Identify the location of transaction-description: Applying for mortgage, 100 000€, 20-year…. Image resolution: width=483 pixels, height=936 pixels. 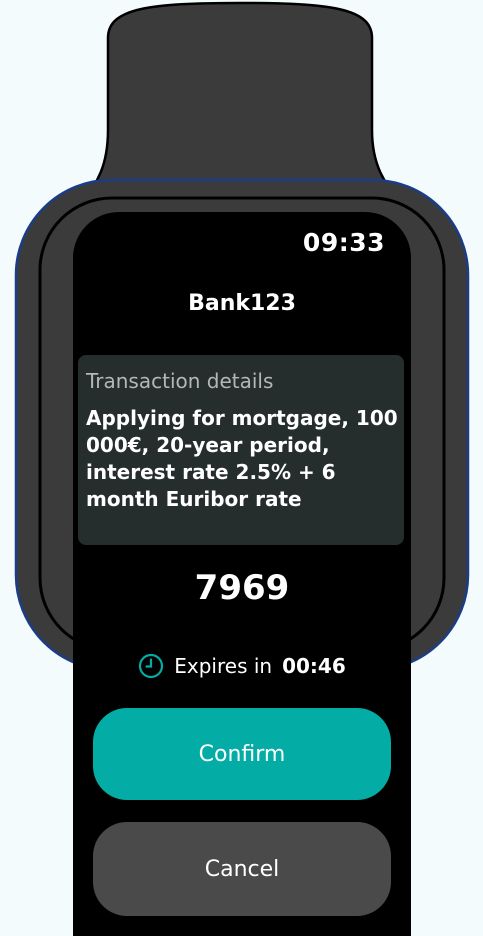
(242, 458).